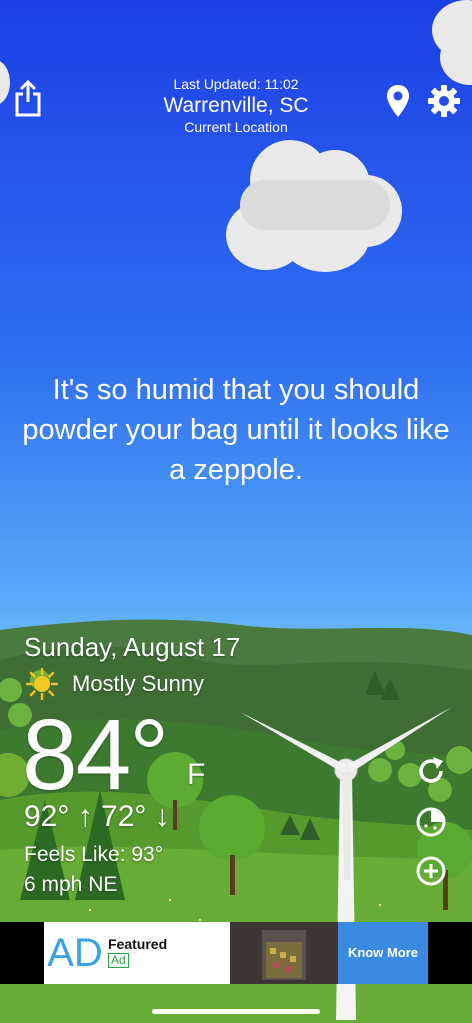  What do you see at coordinates (94, 854) in the screenshot?
I see `feels-like: Feels Like: 93°` at bounding box center [94, 854].